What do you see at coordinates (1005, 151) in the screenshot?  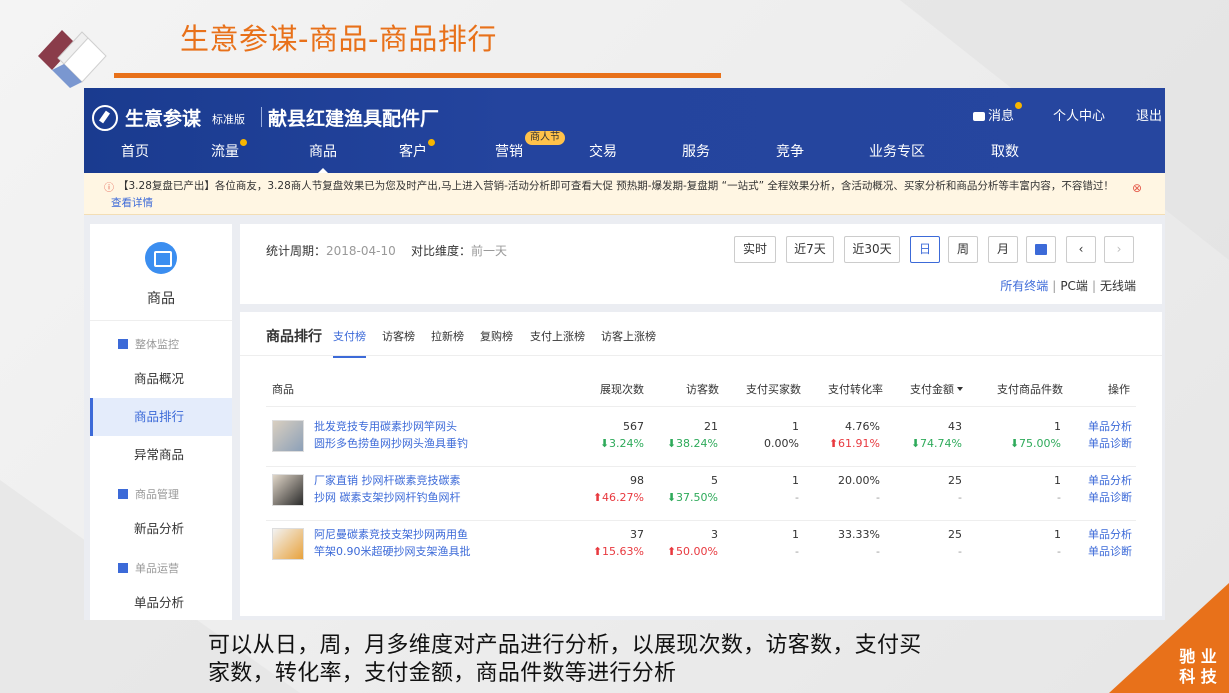 I see `nav-data-fetch: 取数` at bounding box center [1005, 151].